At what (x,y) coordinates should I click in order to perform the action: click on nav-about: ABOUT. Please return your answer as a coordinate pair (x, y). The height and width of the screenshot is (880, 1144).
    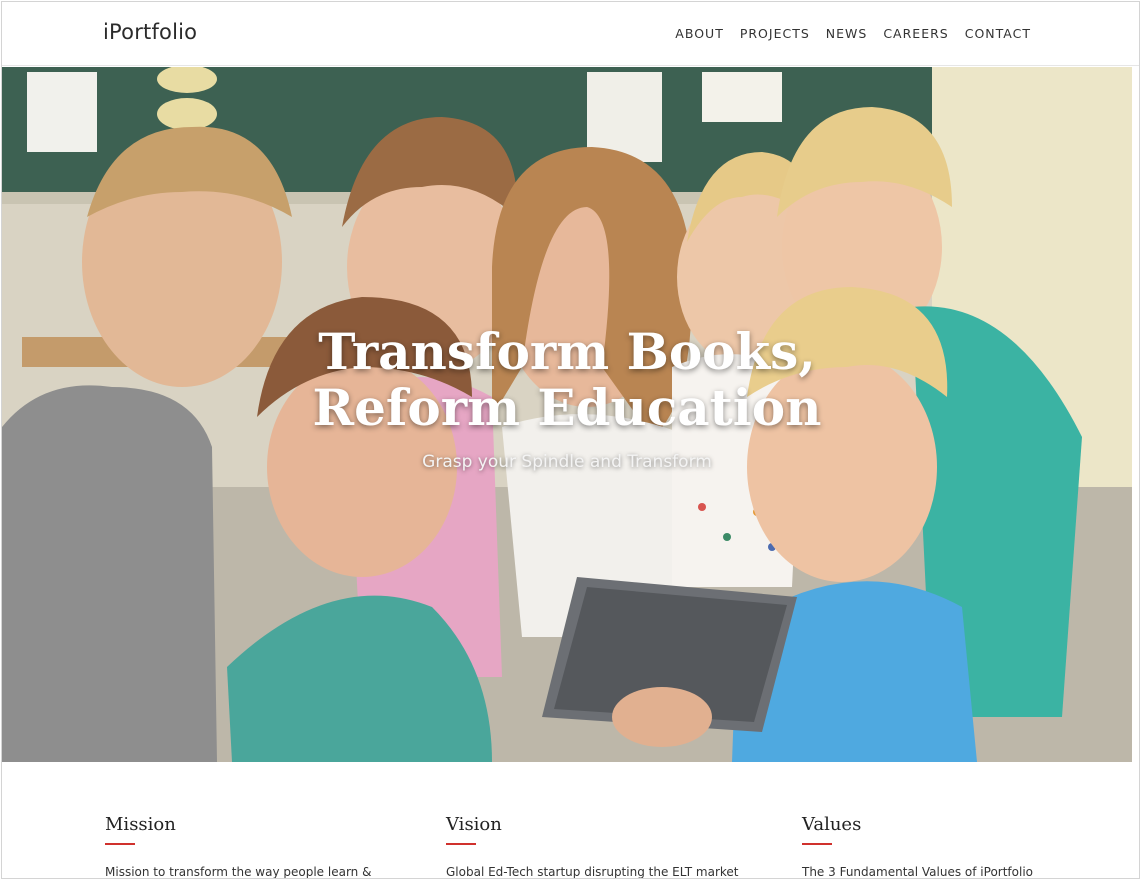
    Looking at the image, I should click on (699, 33).